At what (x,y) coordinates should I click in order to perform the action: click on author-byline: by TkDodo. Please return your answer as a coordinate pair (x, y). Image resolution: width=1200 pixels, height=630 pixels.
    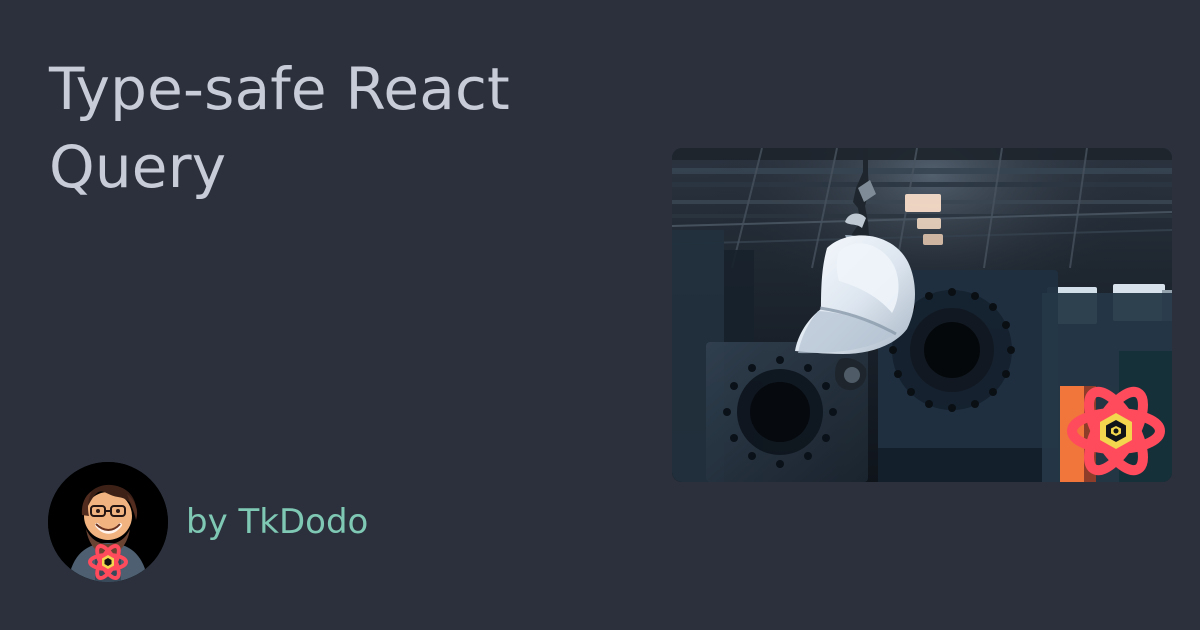
    Looking at the image, I should click on (277, 522).